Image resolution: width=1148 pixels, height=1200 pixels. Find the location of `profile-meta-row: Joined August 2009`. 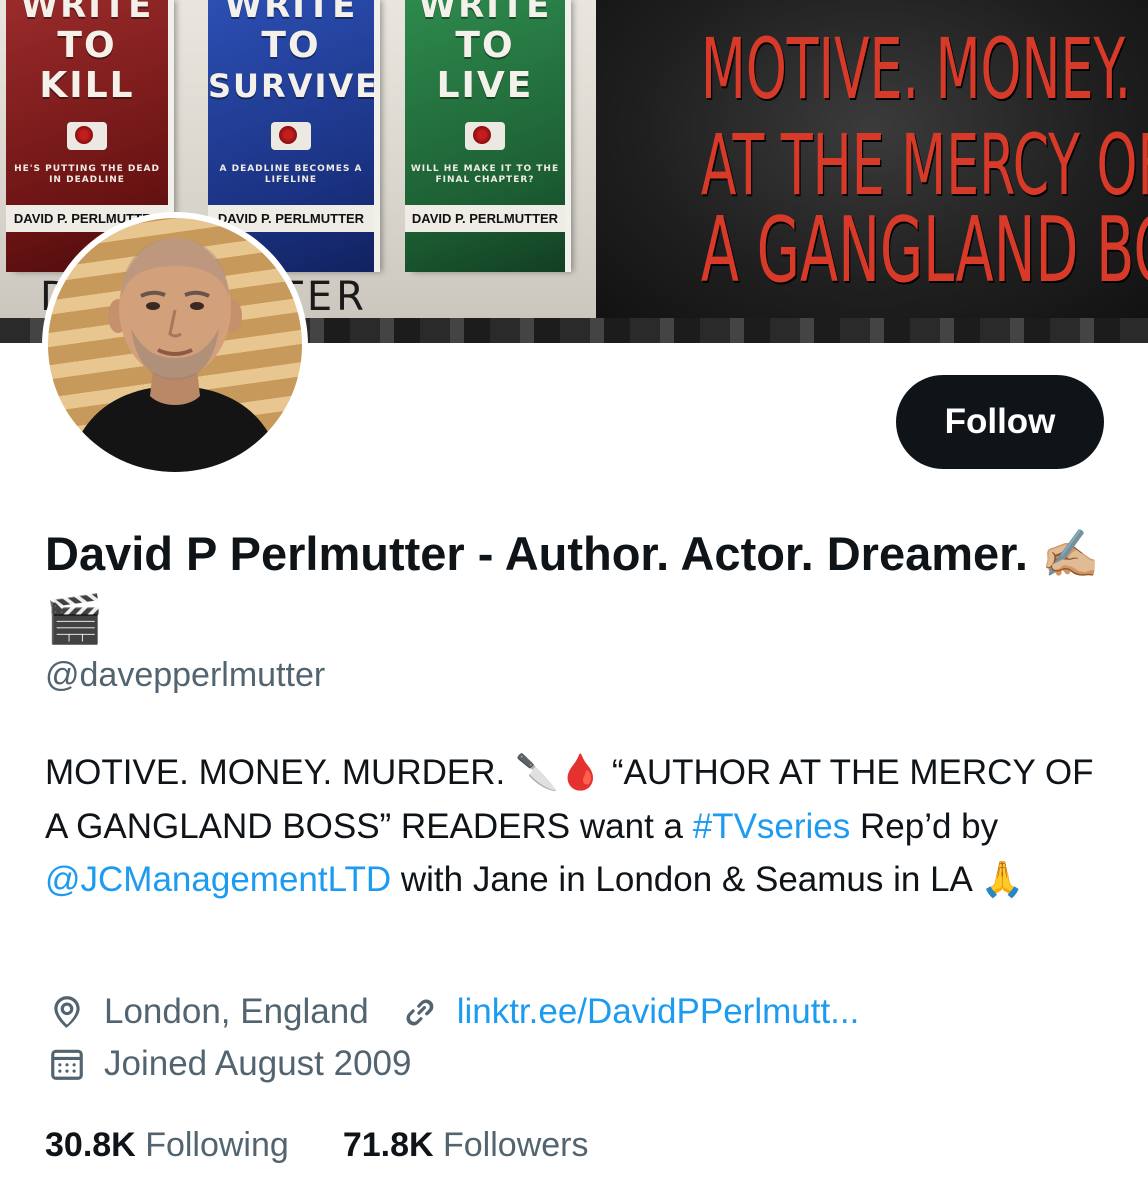

profile-meta-row: Joined August 2009 is located at coordinates (245, 1064).